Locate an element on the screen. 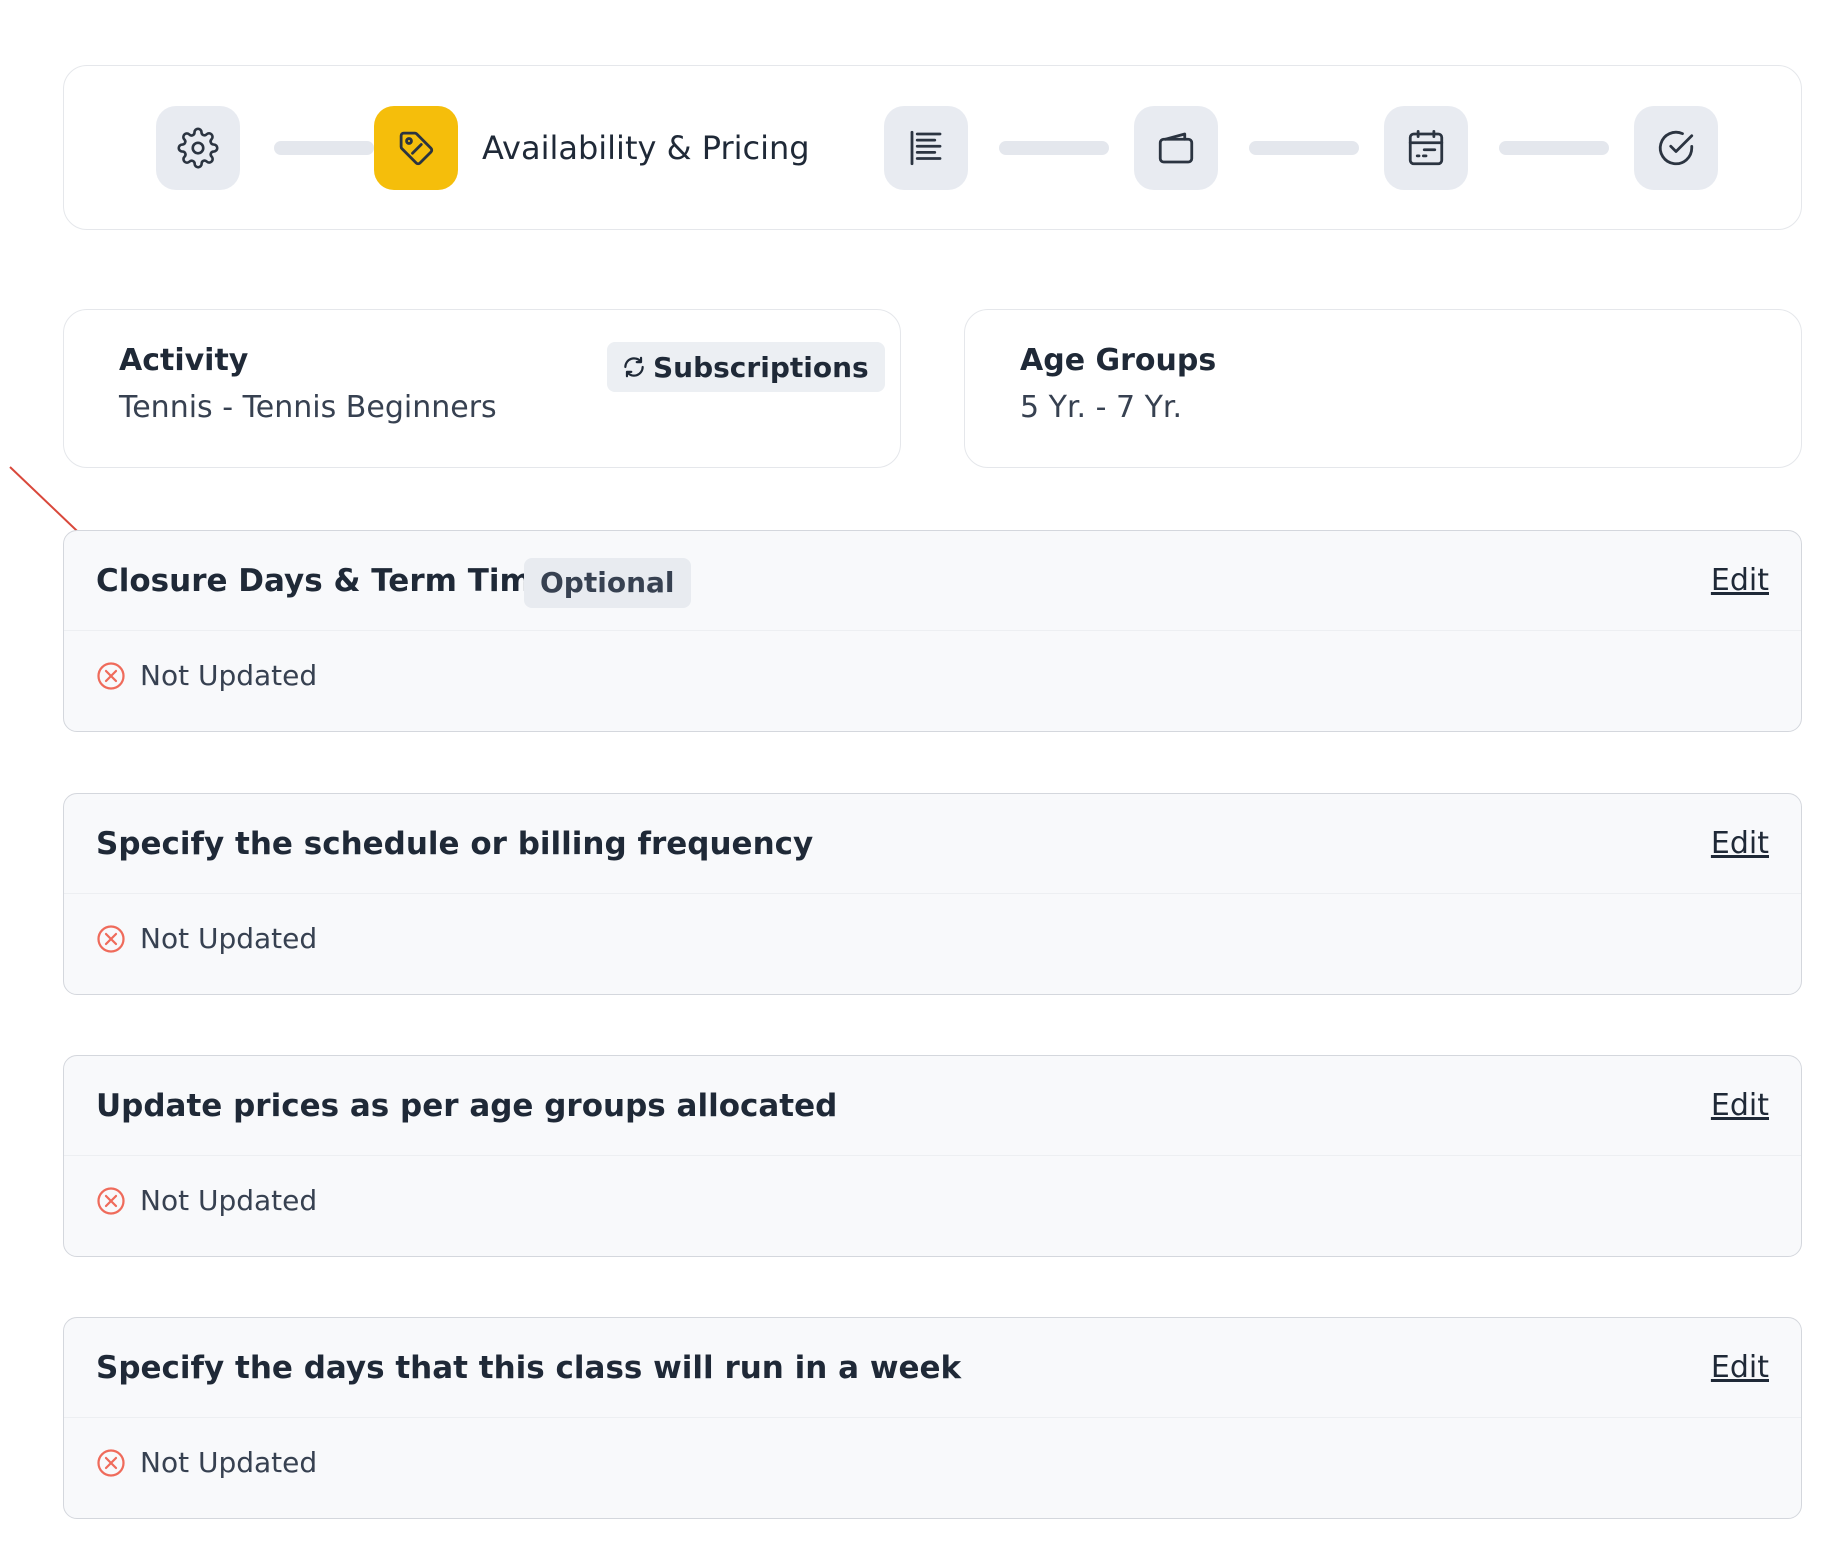 The height and width of the screenshot is (1565, 1830). calendar-icon is located at coordinates (1426, 147).